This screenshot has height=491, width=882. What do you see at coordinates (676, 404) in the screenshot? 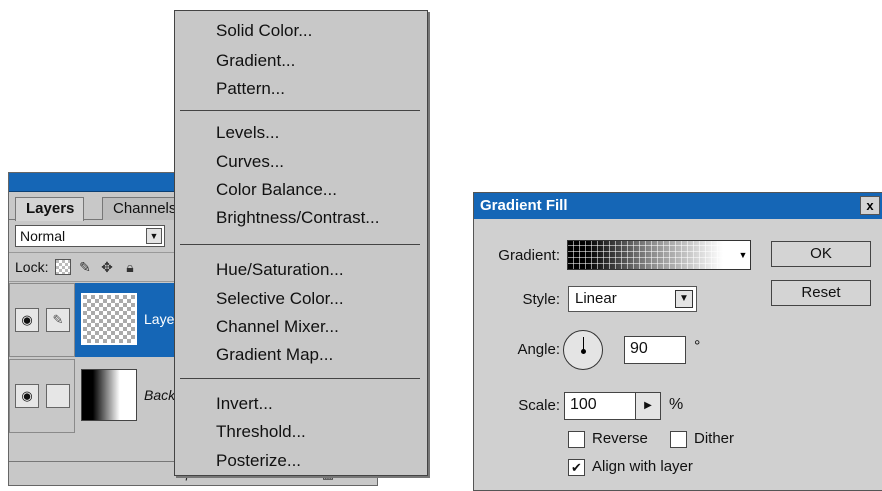
I see `scale-unit: %` at bounding box center [676, 404].